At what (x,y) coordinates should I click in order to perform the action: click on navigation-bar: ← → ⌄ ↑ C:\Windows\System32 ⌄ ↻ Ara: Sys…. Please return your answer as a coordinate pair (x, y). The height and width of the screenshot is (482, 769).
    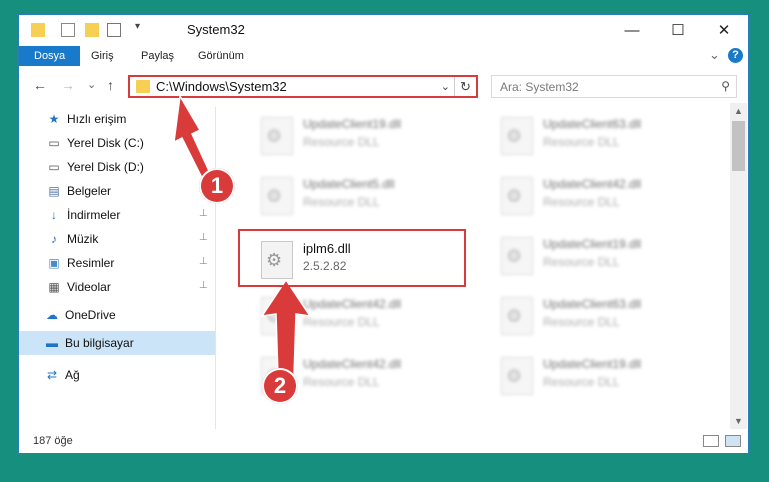
    Looking at the image, I should click on (383, 86).